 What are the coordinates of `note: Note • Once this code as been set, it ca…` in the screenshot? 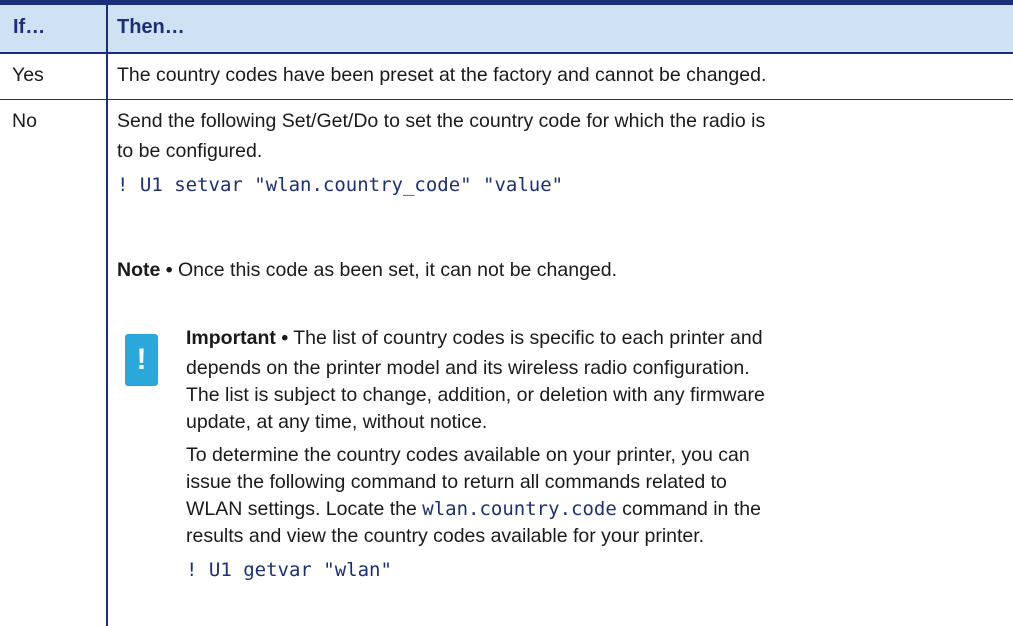 It's located at (367, 270).